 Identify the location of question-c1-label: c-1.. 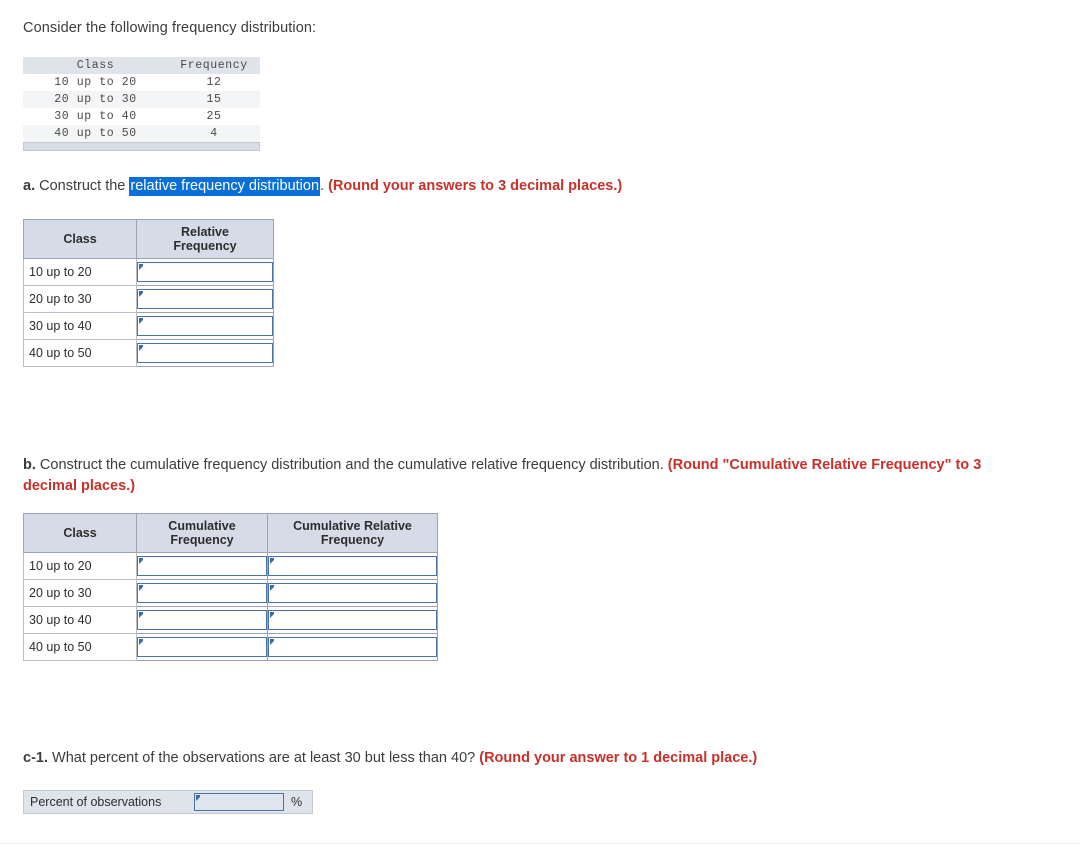
(35, 758).